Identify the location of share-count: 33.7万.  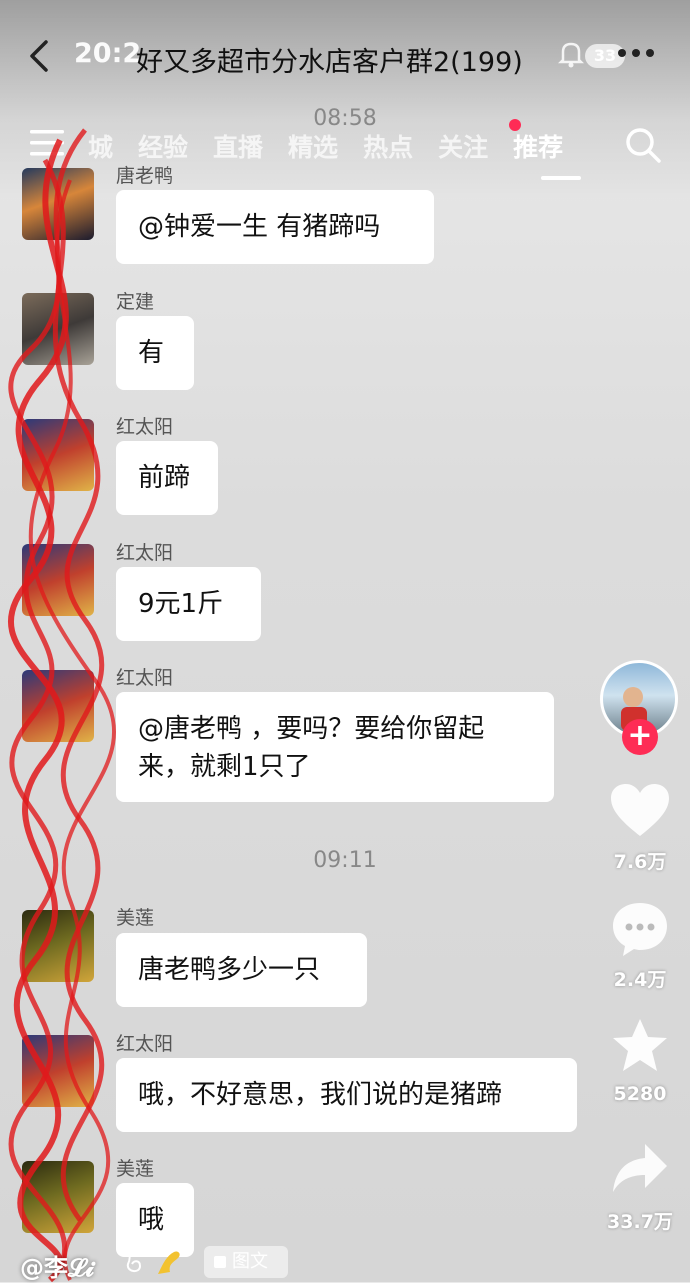
(640, 1222).